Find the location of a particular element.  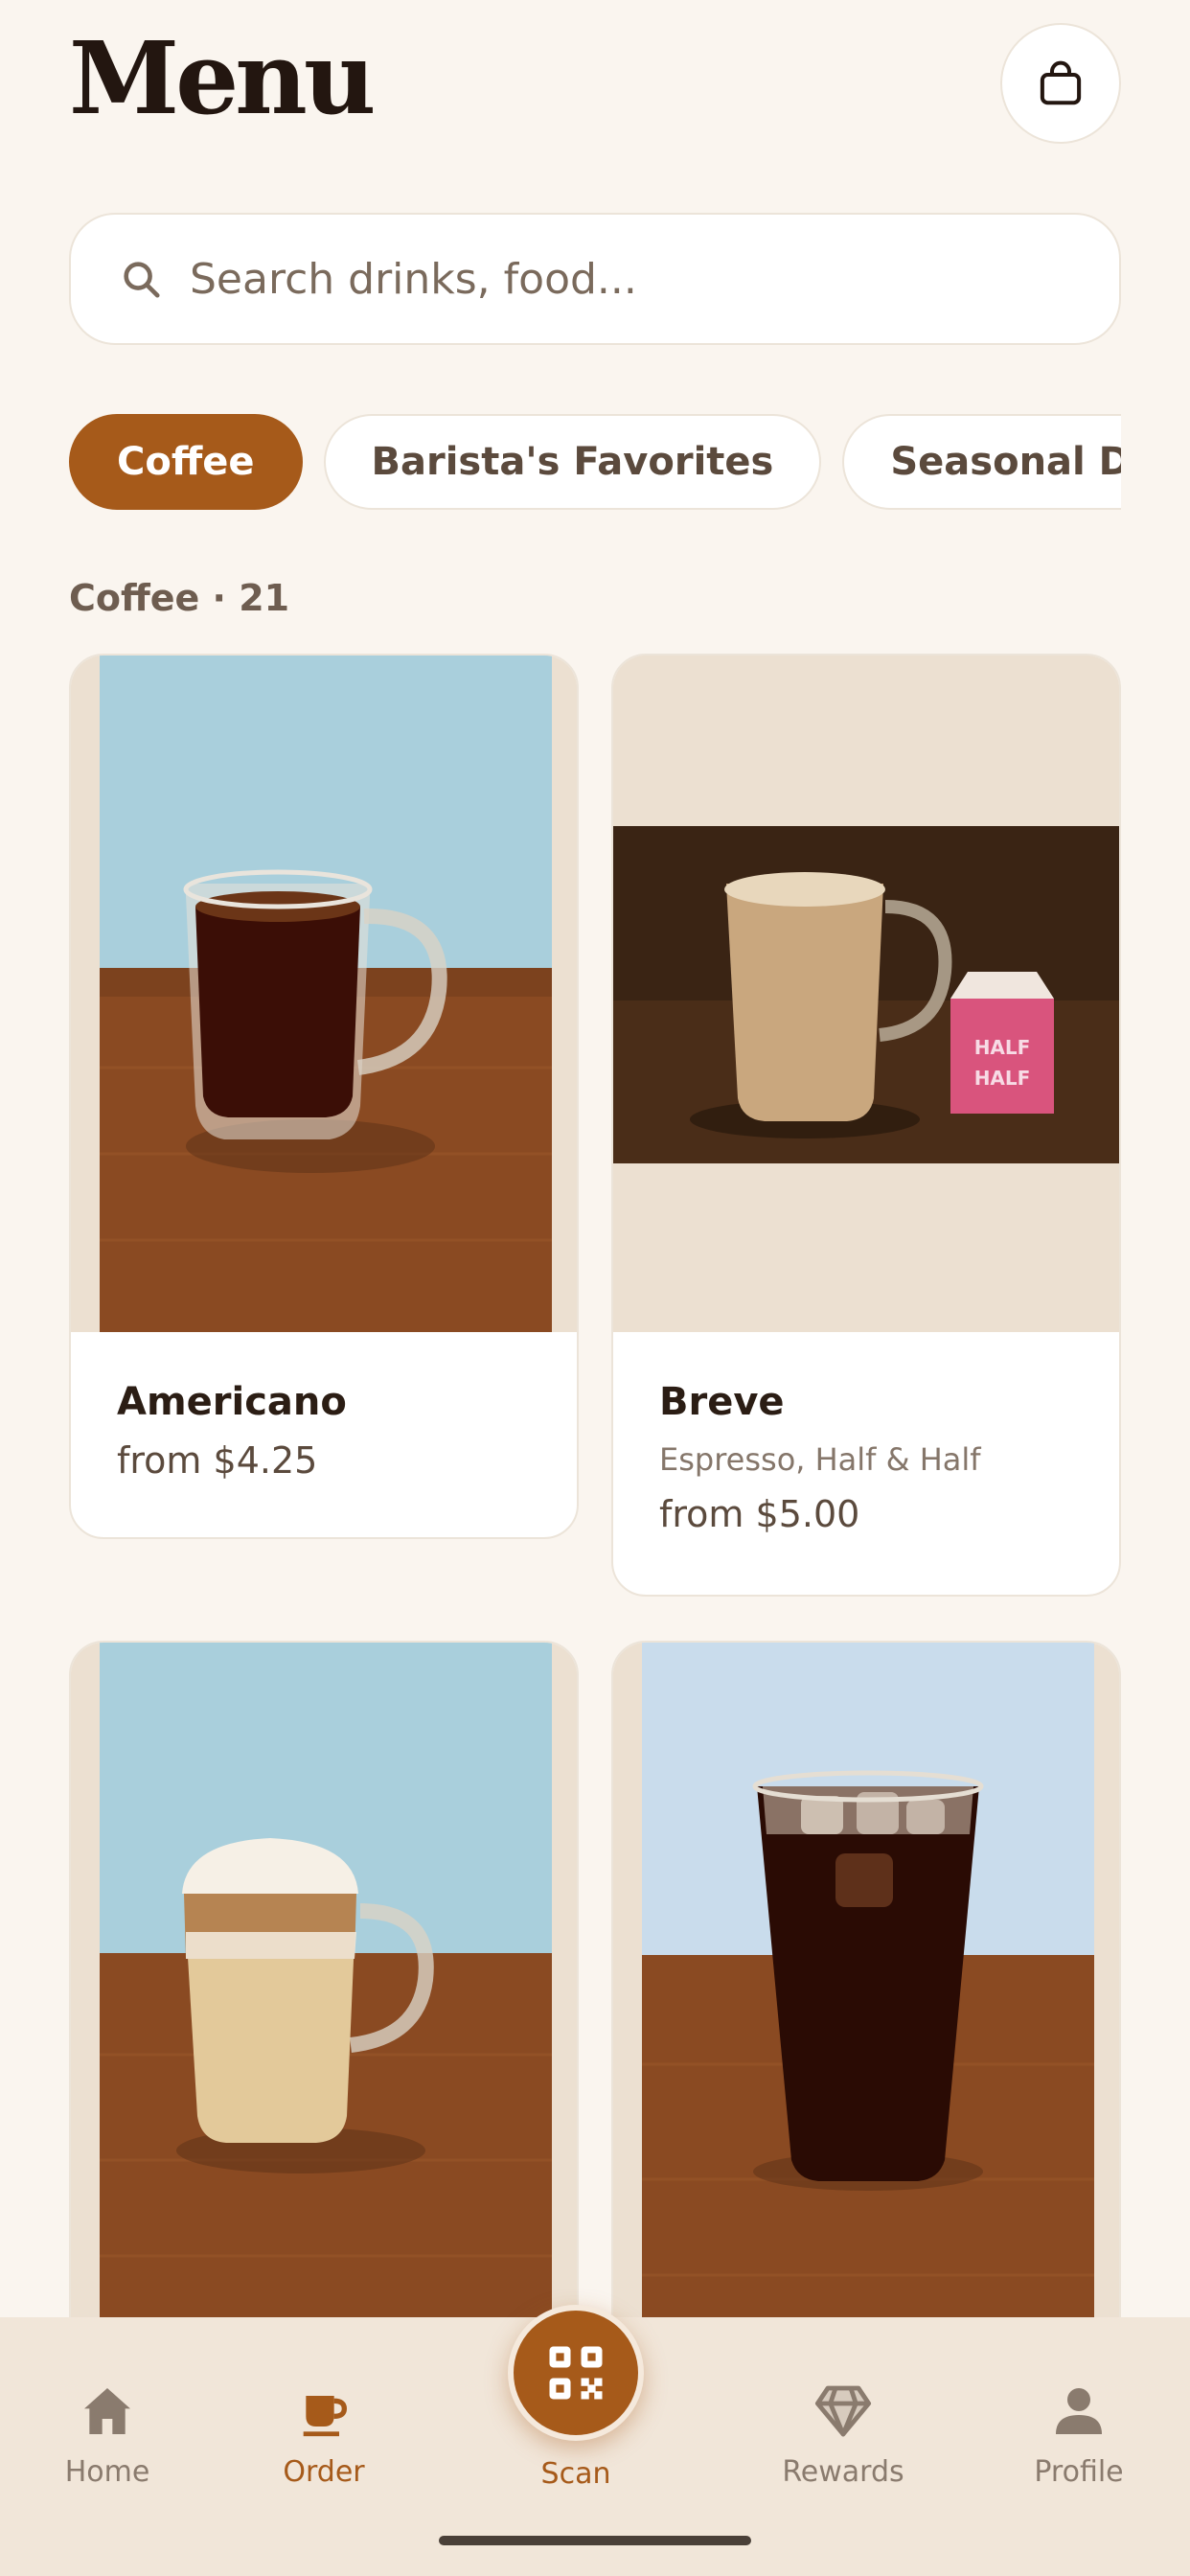

scan-button is located at coordinates (576, 2373).